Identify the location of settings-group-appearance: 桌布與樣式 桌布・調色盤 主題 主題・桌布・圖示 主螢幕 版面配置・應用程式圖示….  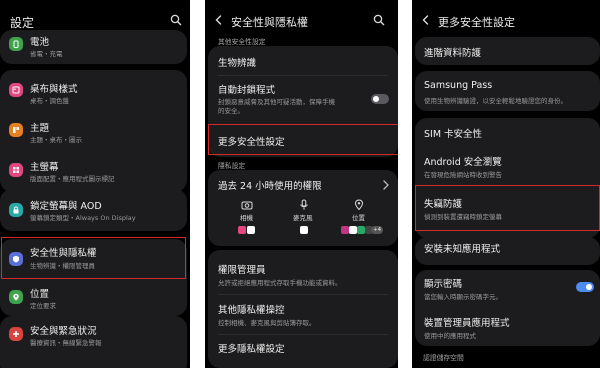
(93, 131).